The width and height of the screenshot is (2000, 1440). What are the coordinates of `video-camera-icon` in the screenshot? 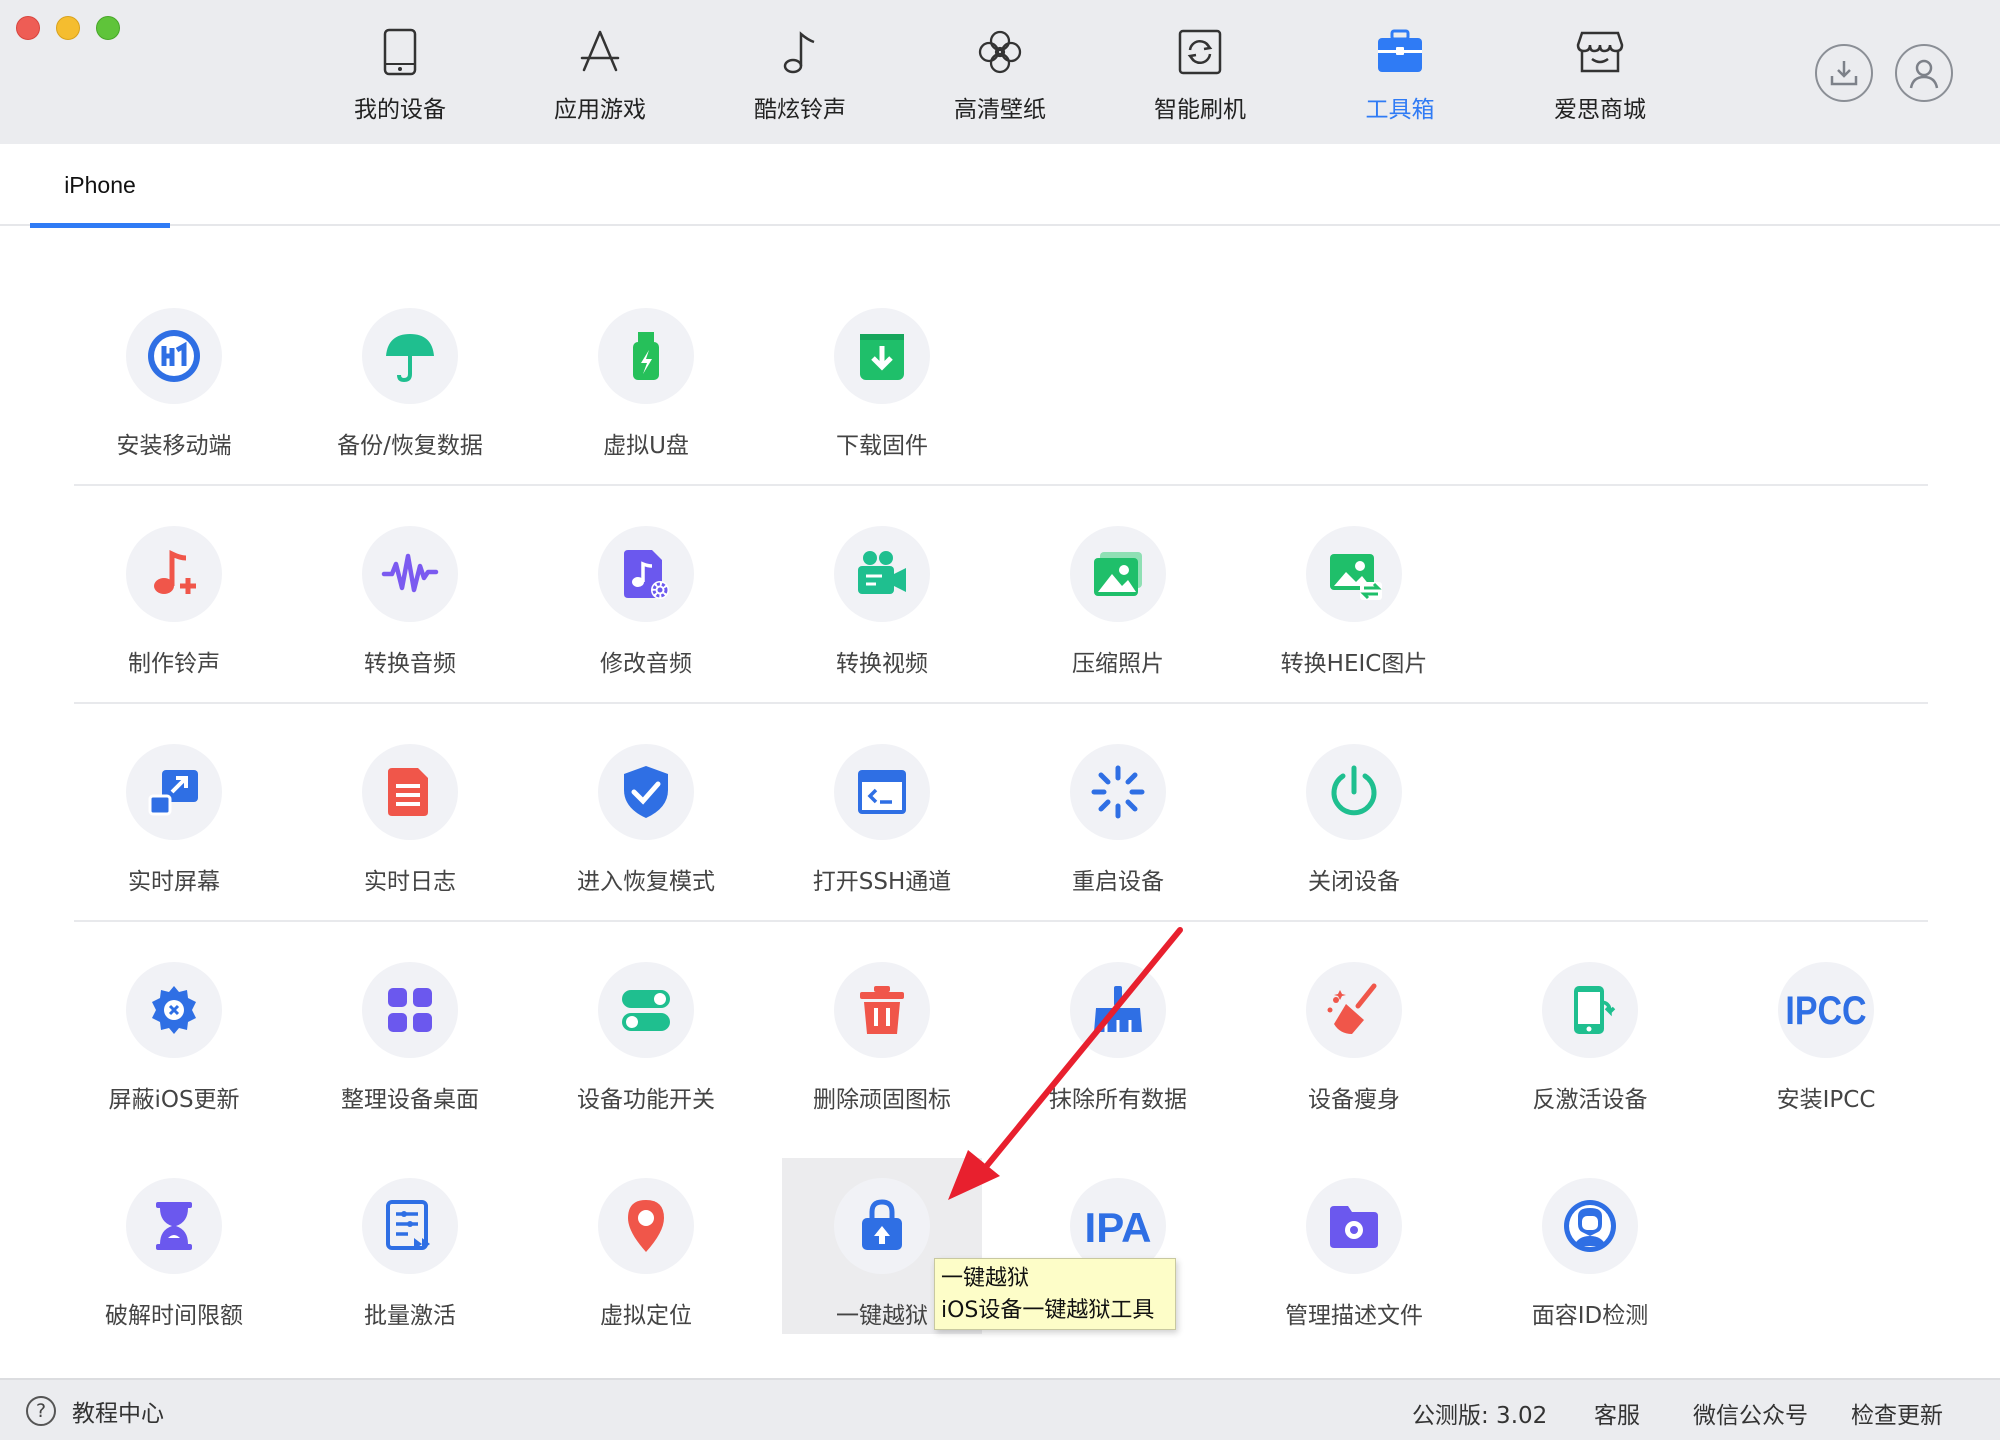 It's located at (882, 574).